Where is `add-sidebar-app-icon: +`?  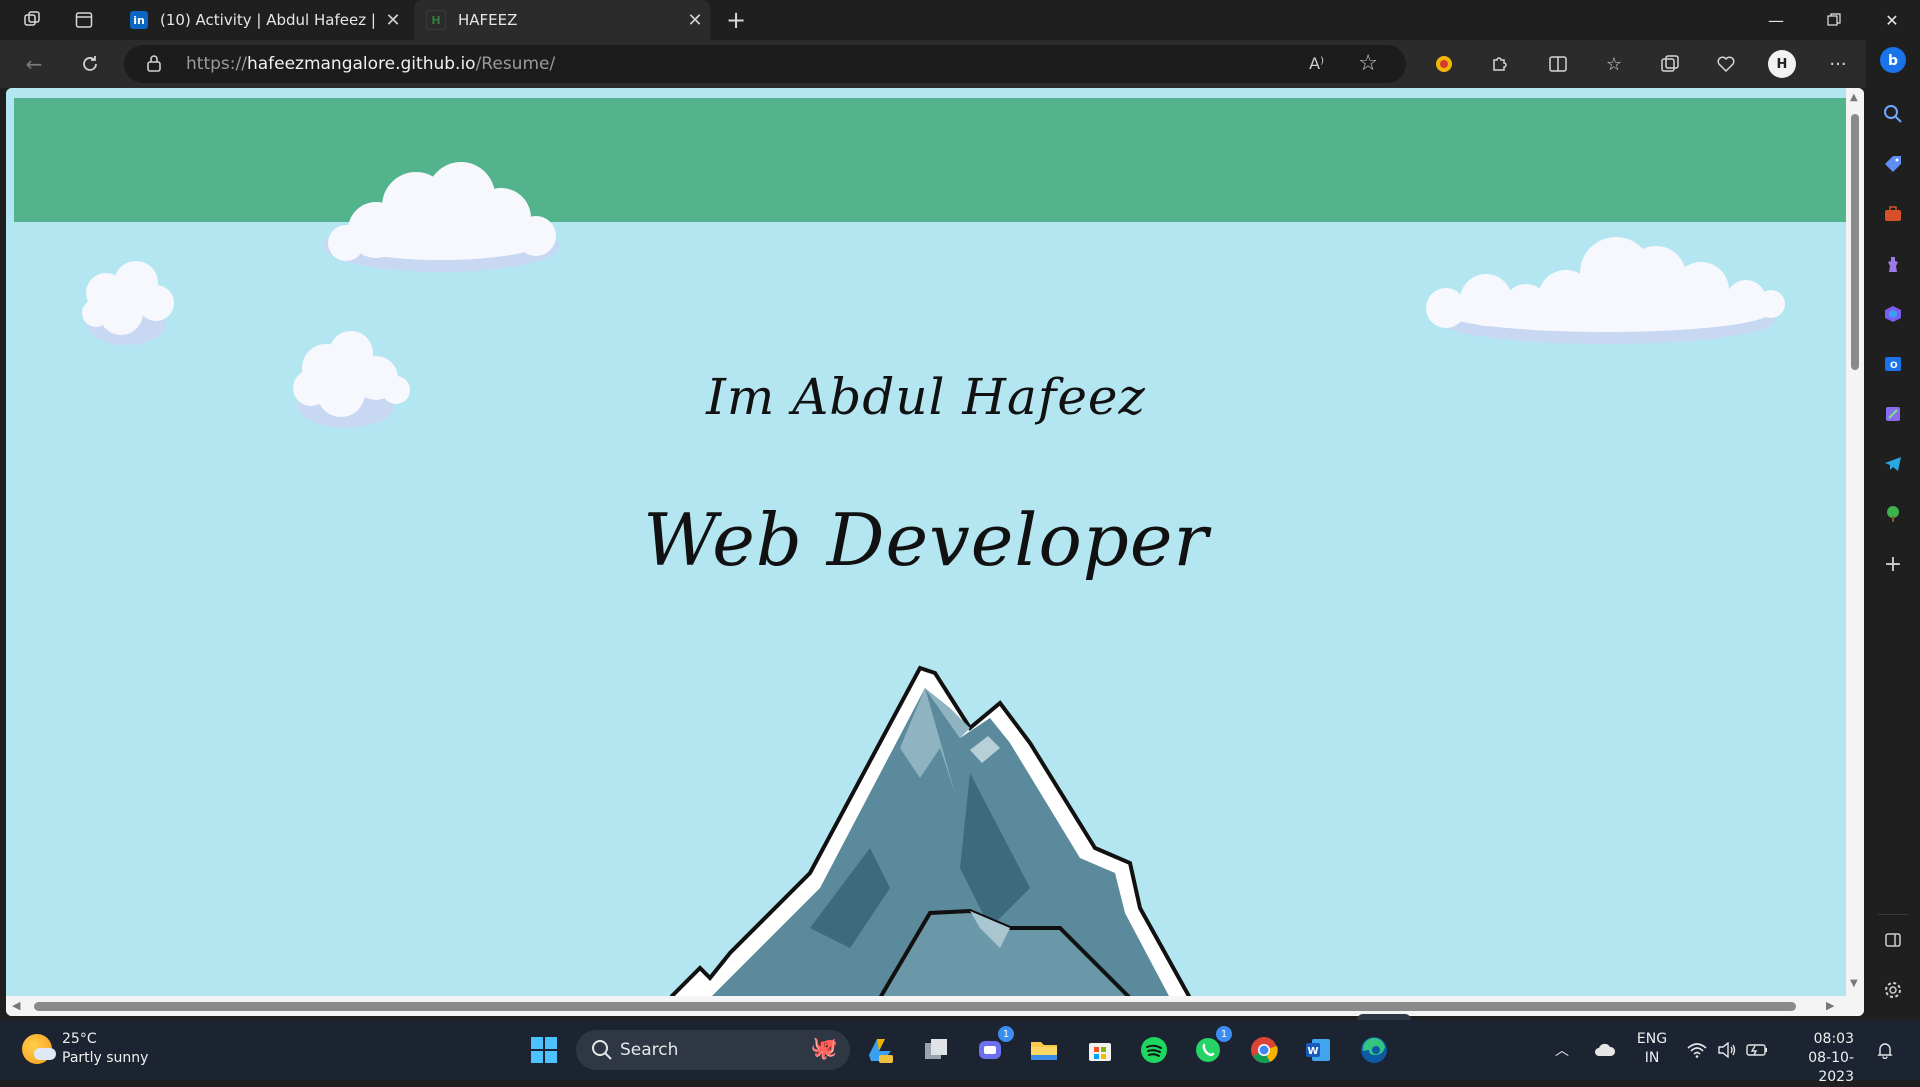 add-sidebar-app-icon: + is located at coordinates (1893, 564).